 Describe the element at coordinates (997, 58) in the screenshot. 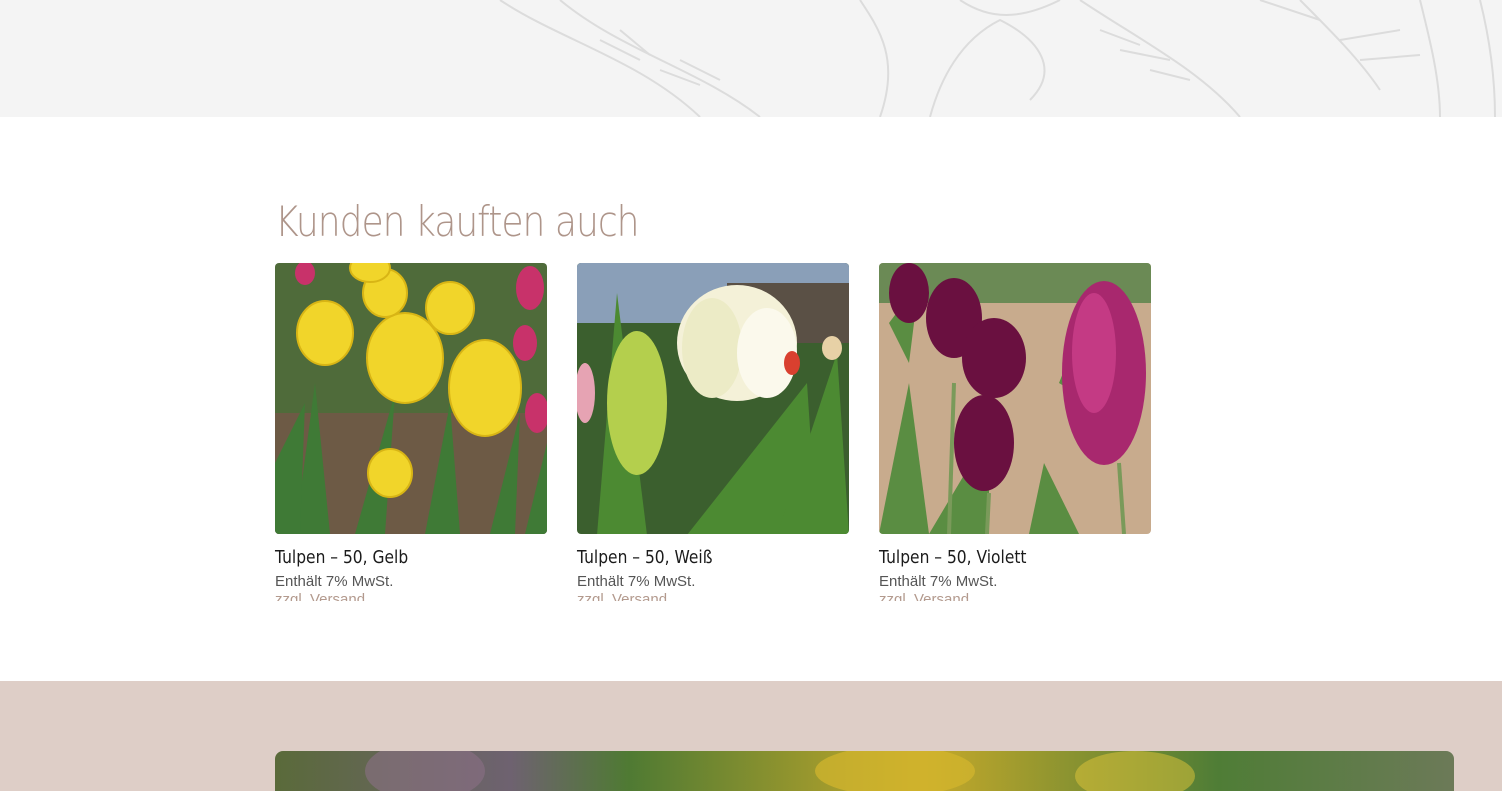

I see `floral-line-art` at that location.